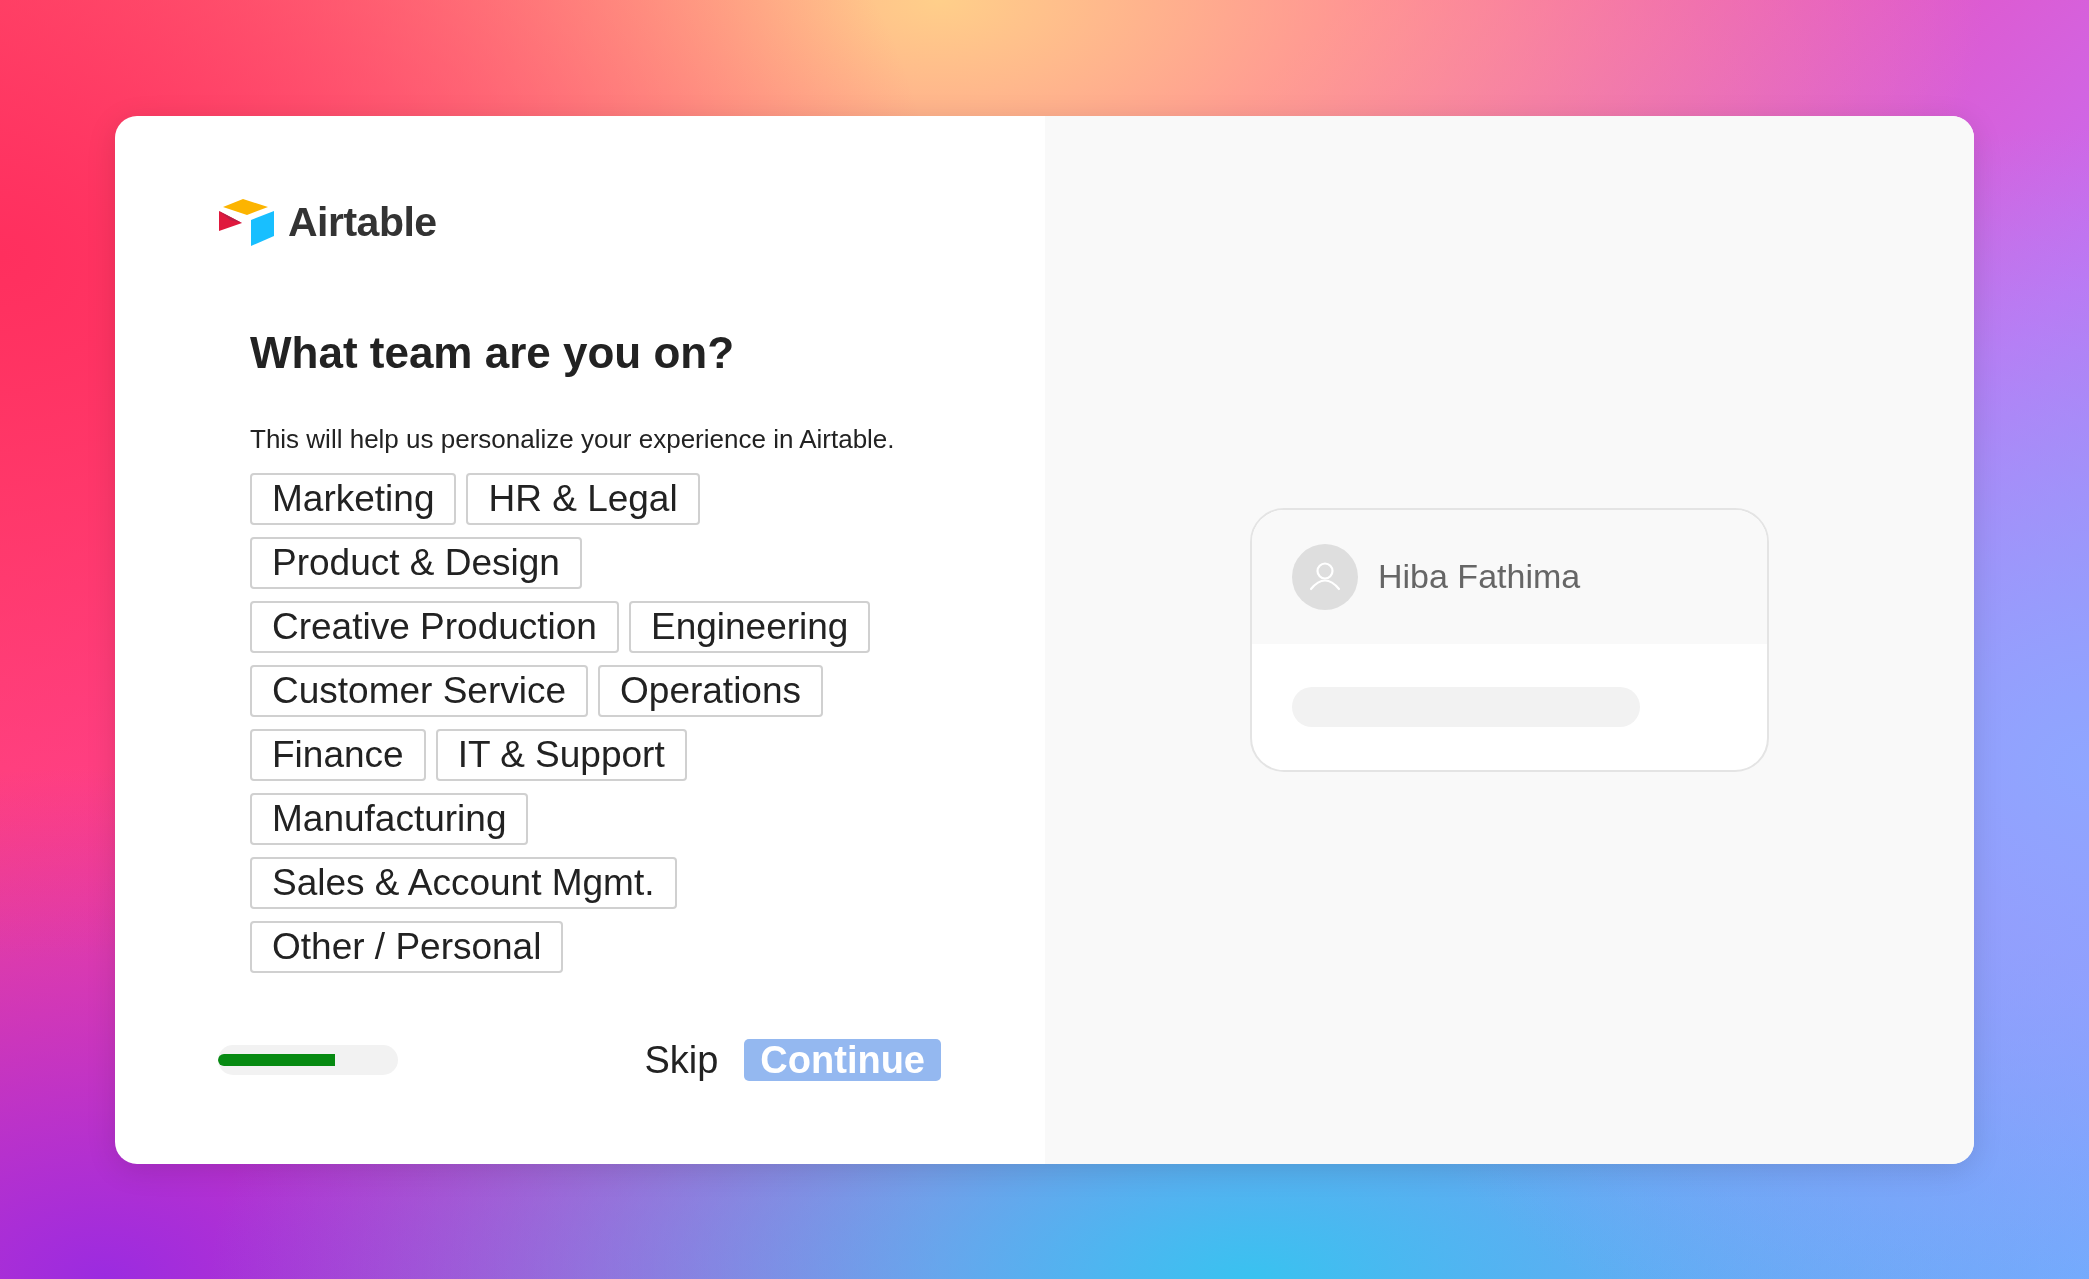 This screenshot has height=1279, width=2089. What do you see at coordinates (711, 690) in the screenshot?
I see `team-option: Operations` at bounding box center [711, 690].